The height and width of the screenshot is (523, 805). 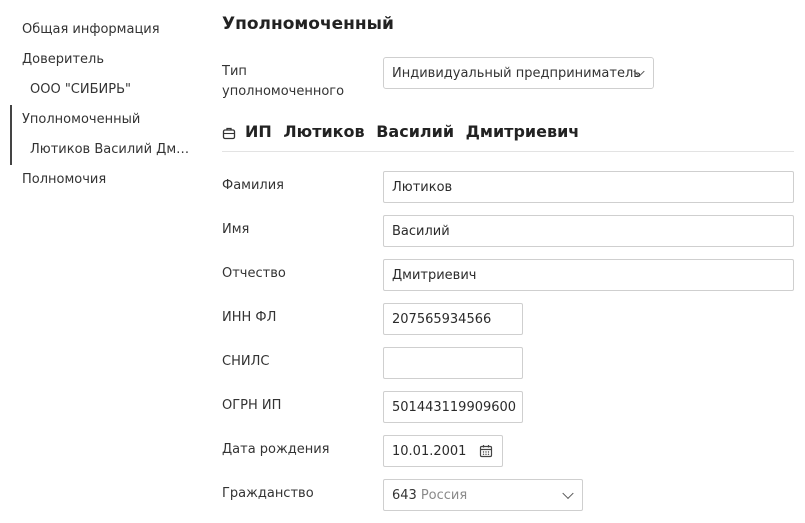 What do you see at coordinates (246, 361) in the screenshot?
I see `snils-label: СНИЛС` at bounding box center [246, 361].